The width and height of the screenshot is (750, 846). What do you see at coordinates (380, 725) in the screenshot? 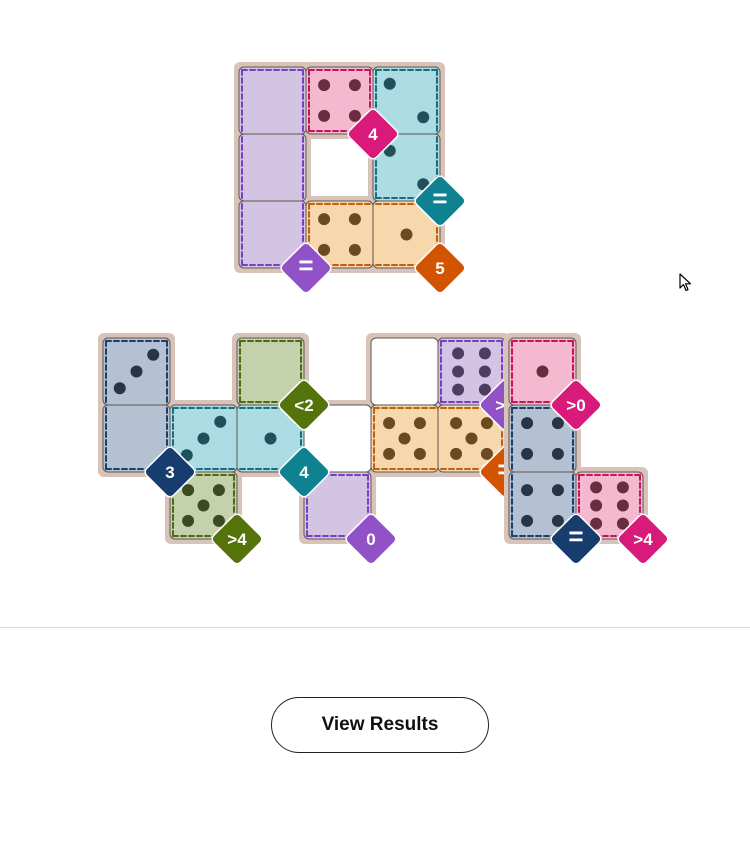
I see `view-results-button: View Results` at bounding box center [380, 725].